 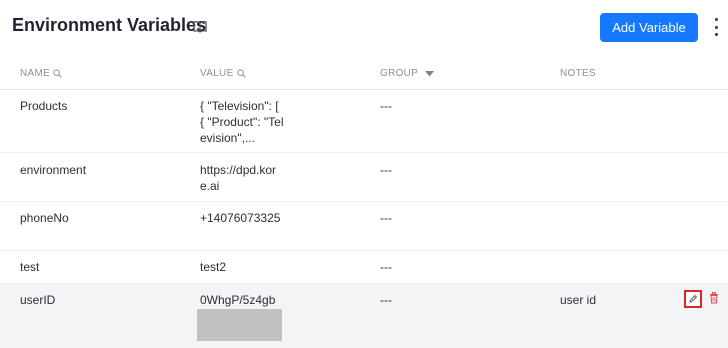 I want to click on column-label: GROUP, so click(x=399, y=73).